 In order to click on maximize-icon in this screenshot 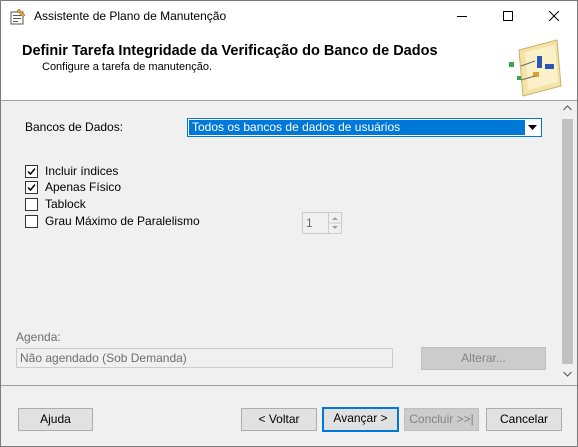, I will do `click(508, 16)`.